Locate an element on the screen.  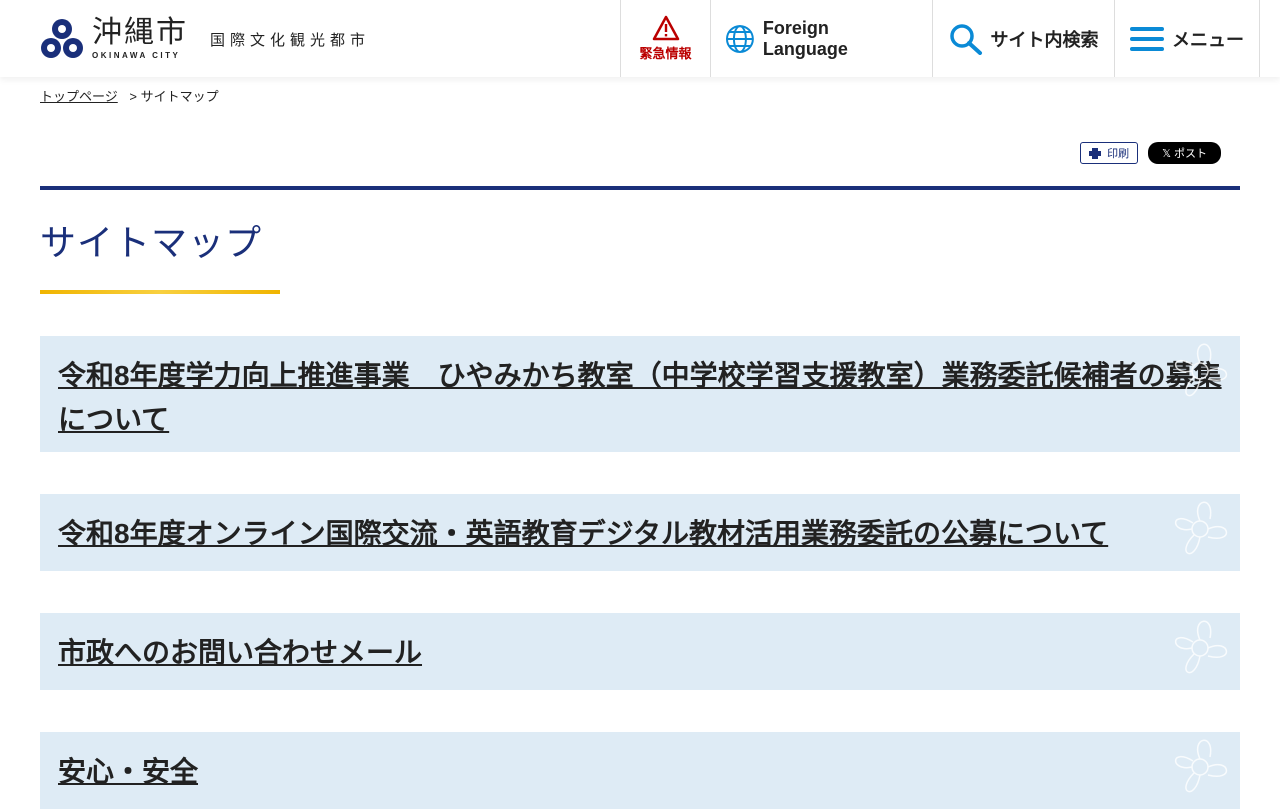
search-icon is located at coordinates (965, 39).